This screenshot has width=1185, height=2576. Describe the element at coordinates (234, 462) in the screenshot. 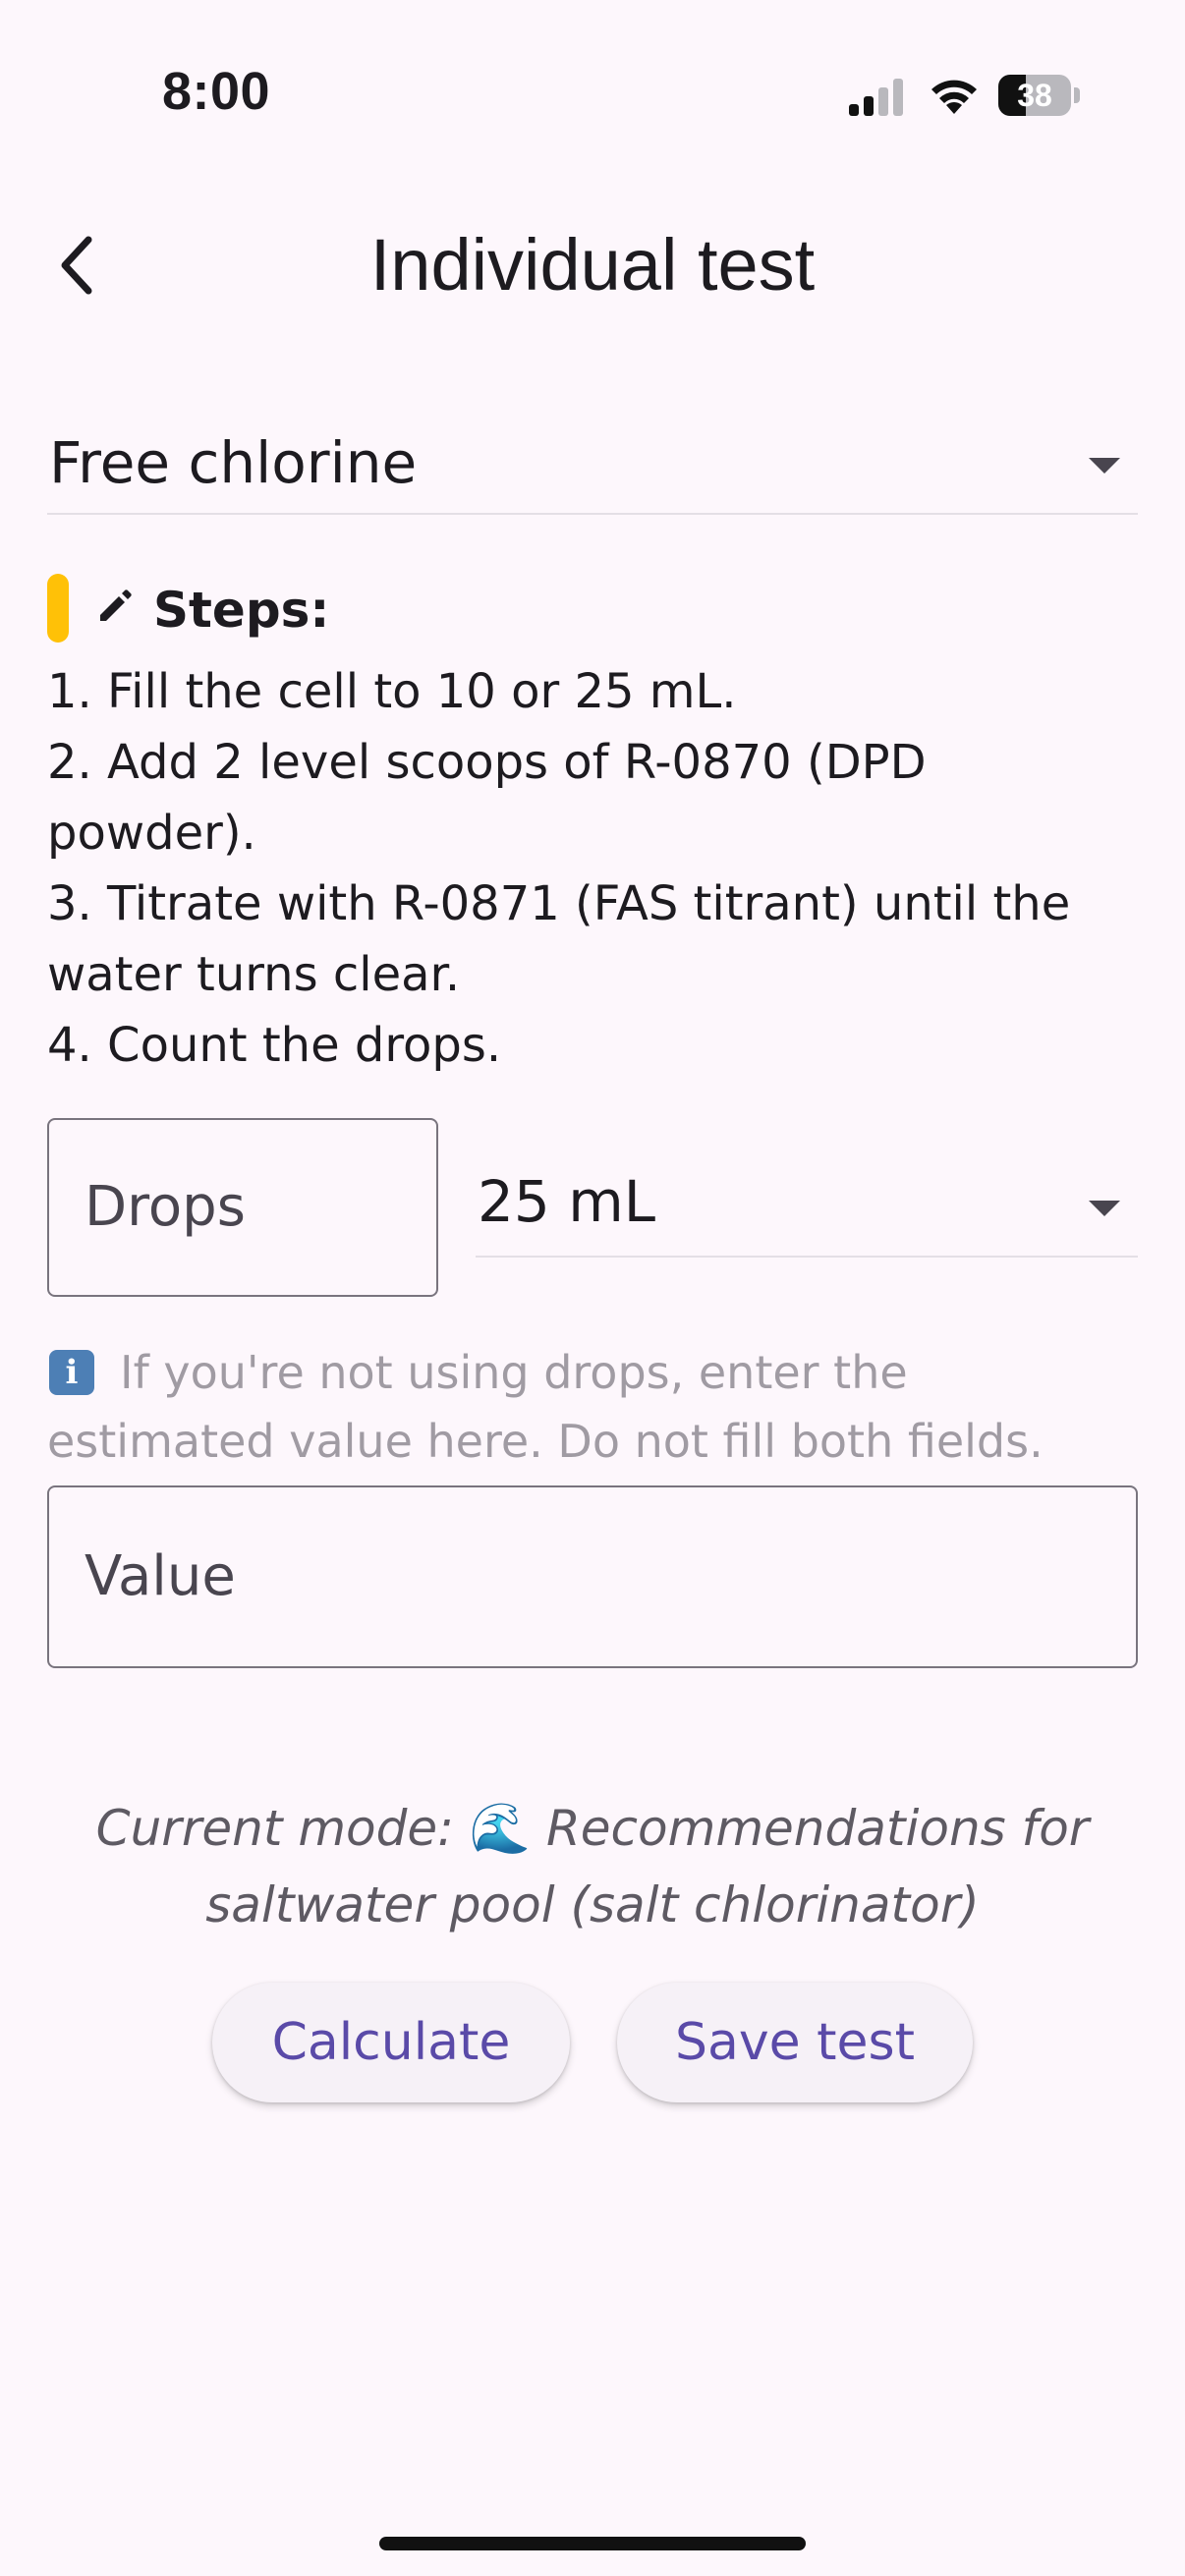

I see `test-type-value: Free chlorine` at that location.